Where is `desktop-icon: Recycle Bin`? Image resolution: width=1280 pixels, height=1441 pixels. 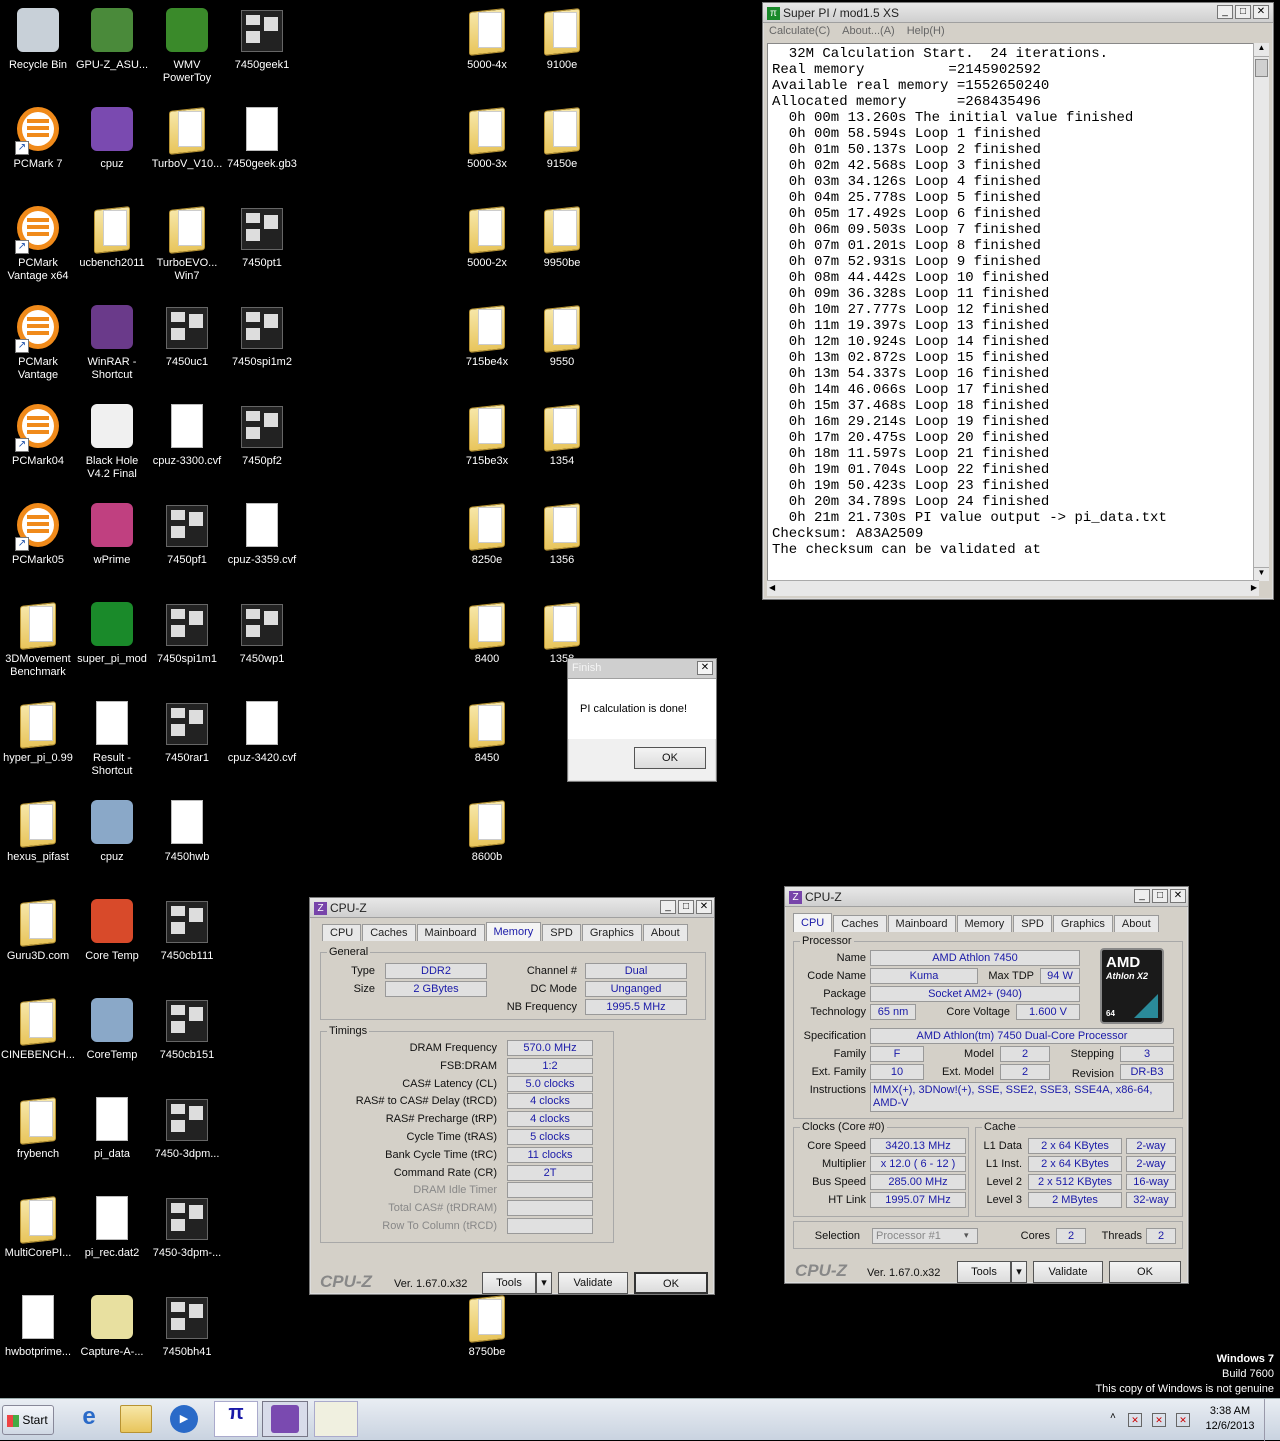 desktop-icon: Recycle Bin is located at coordinates (38, 39).